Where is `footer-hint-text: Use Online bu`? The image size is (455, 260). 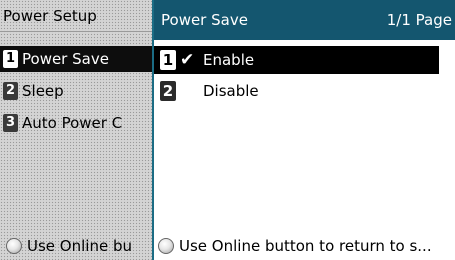 footer-hint-text: Use Online bu is located at coordinates (79, 246).